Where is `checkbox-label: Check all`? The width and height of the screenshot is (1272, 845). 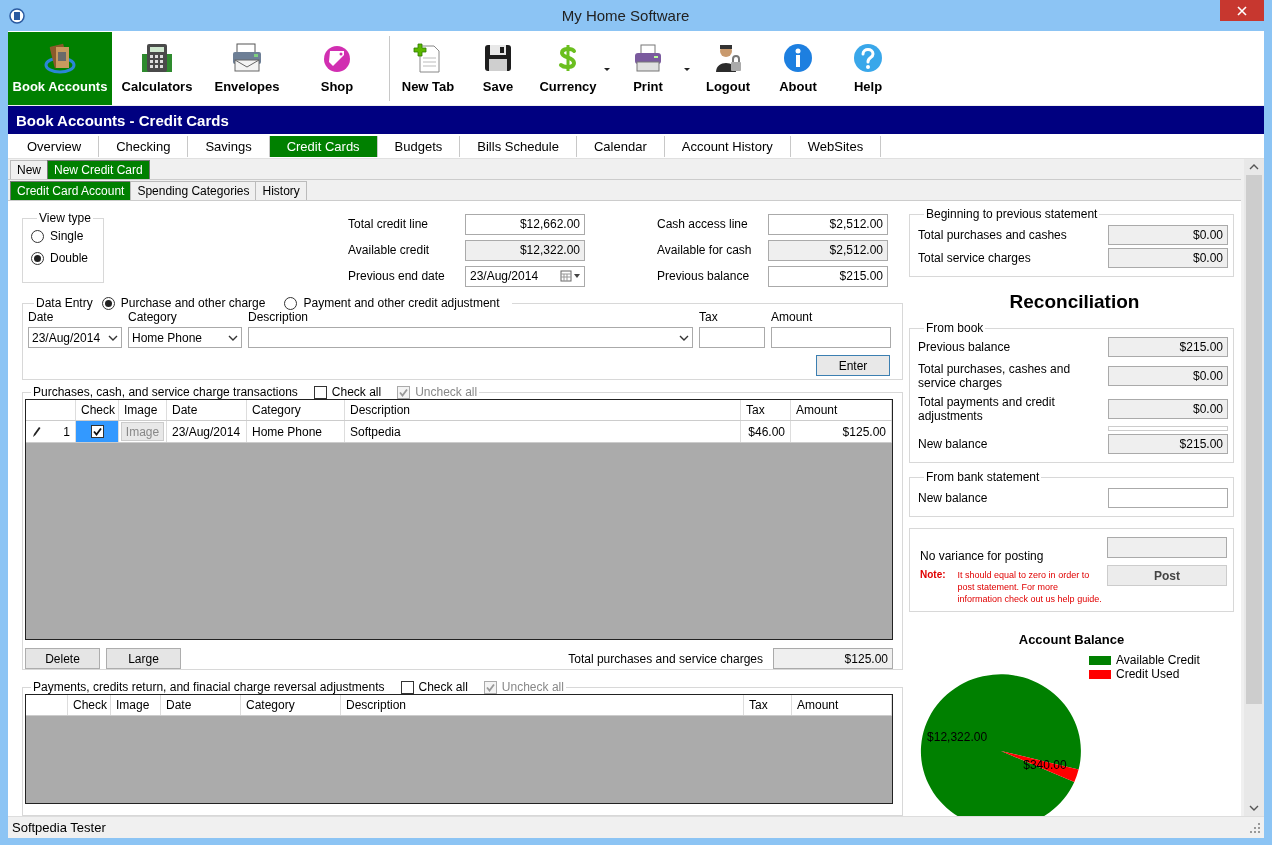 checkbox-label: Check all is located at coordinates (443, 687).